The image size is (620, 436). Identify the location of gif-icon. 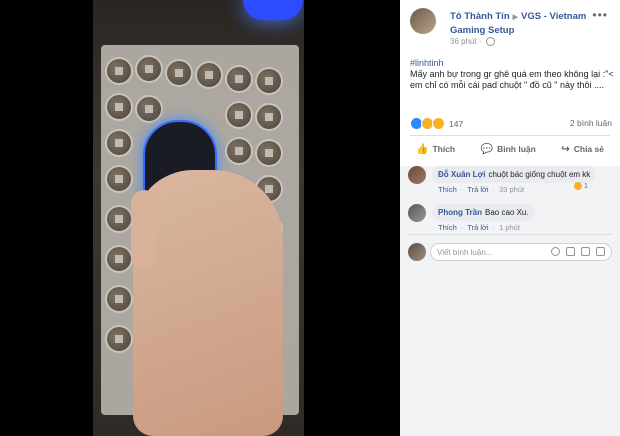
(585, 251).